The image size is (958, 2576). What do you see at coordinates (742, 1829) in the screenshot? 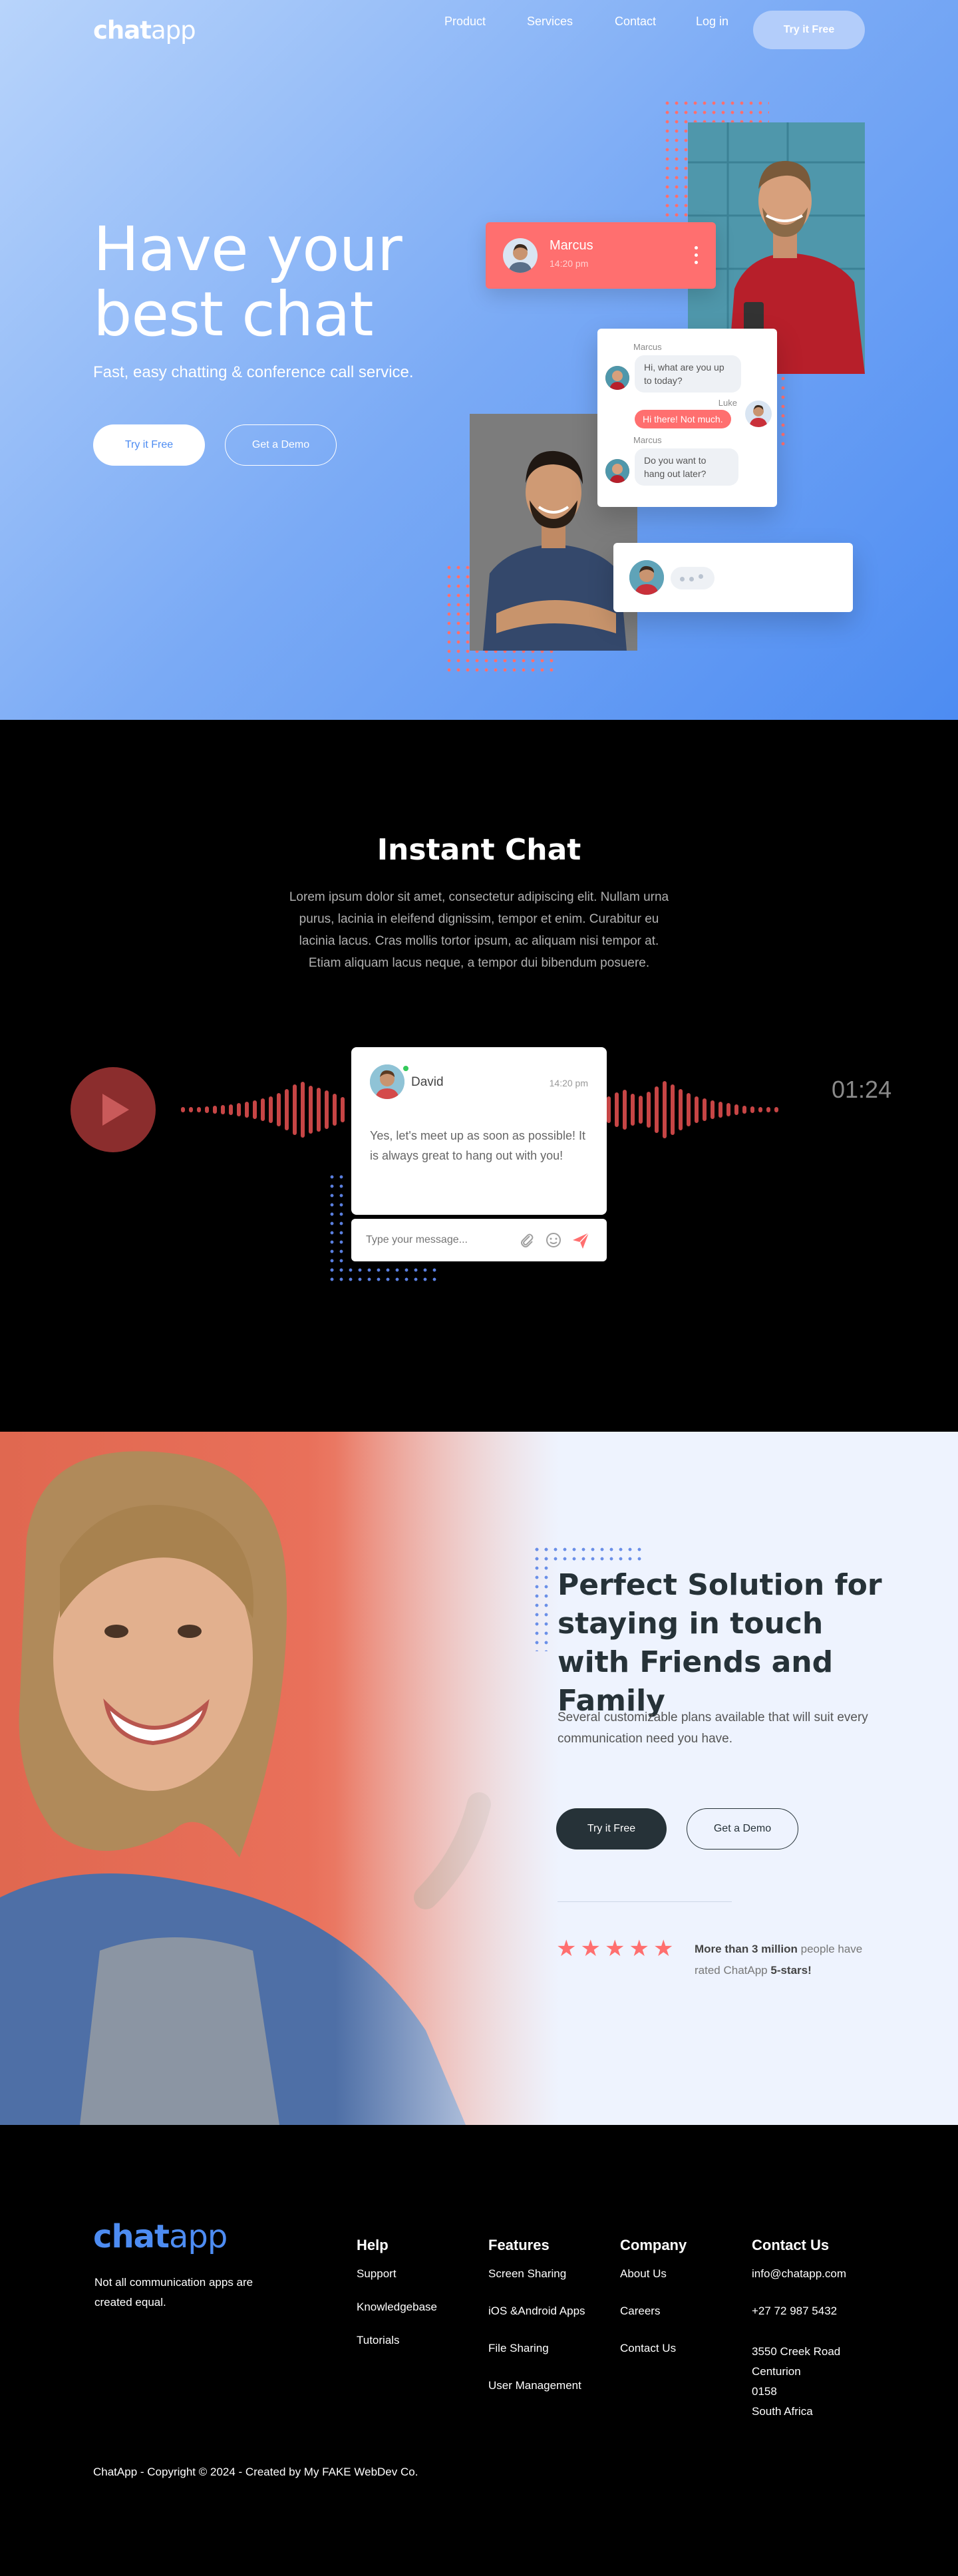
I see `demo-button: Get a Demo` at bounding box center [742, 1829].